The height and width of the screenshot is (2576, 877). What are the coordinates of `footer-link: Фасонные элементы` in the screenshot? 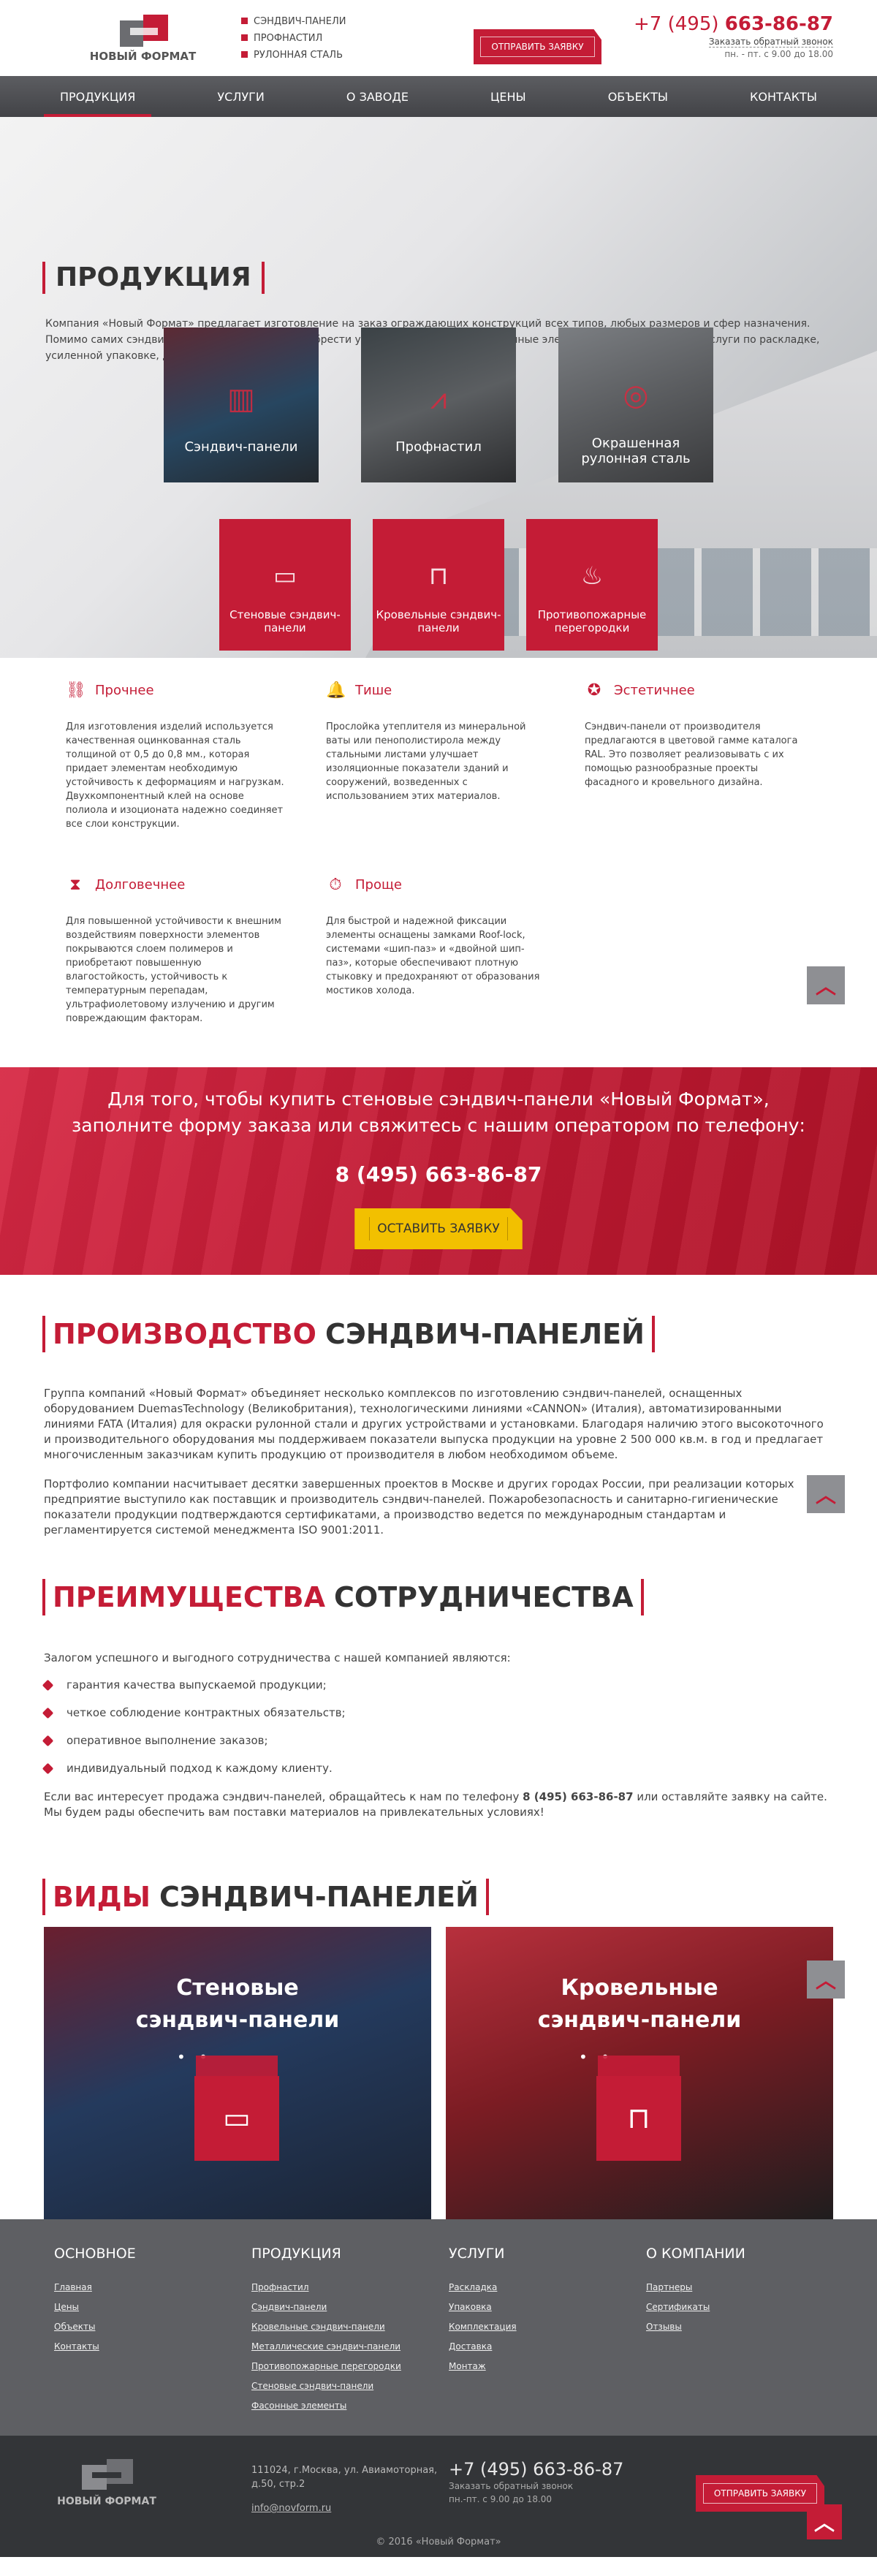 It's located at (326, 2406).